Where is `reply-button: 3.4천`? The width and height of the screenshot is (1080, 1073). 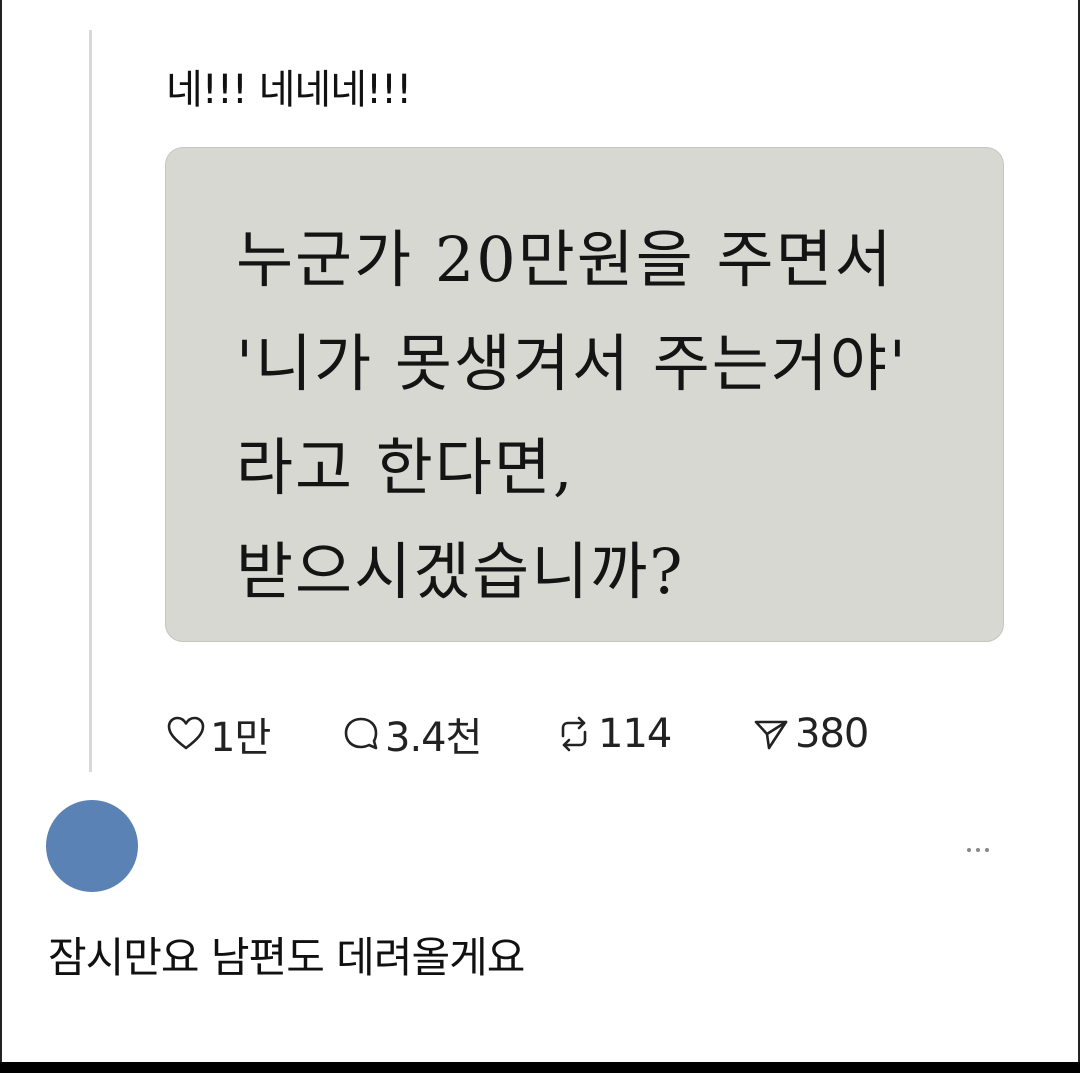 reply-button: 3.4천 is located at coordinates (447, 734).